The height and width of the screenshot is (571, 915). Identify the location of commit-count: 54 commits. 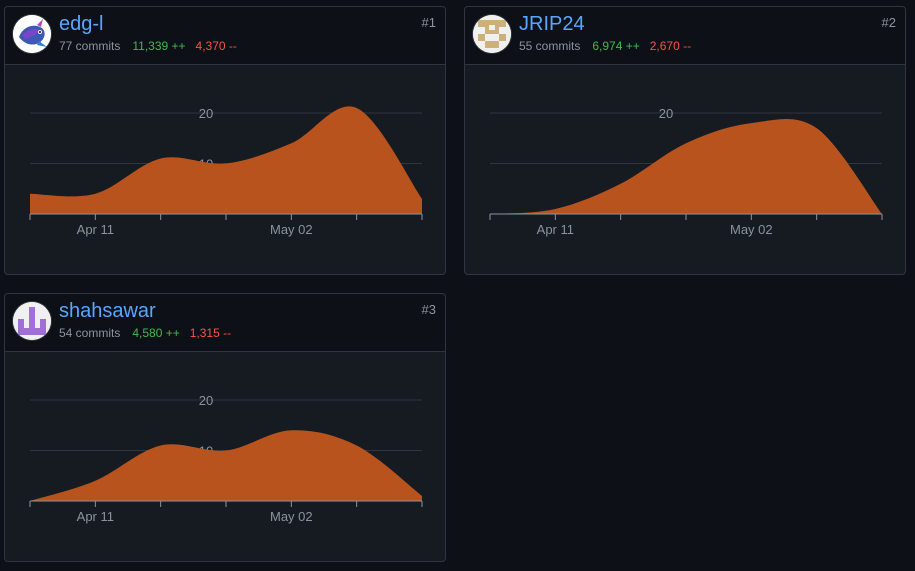
(89, 333).